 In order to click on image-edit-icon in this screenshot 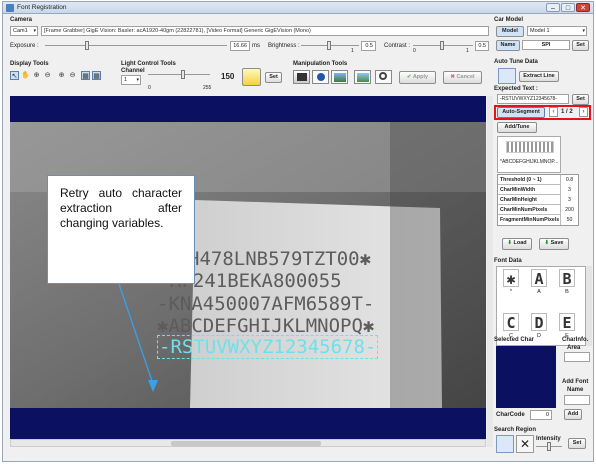, I will do `click(362, 77)`.